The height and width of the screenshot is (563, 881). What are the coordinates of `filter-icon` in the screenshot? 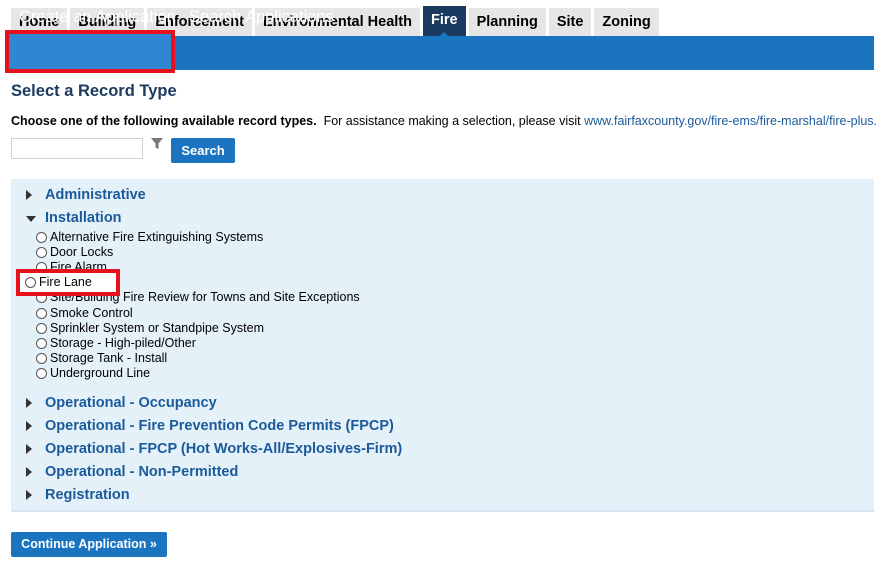 It's located at (157, 144).